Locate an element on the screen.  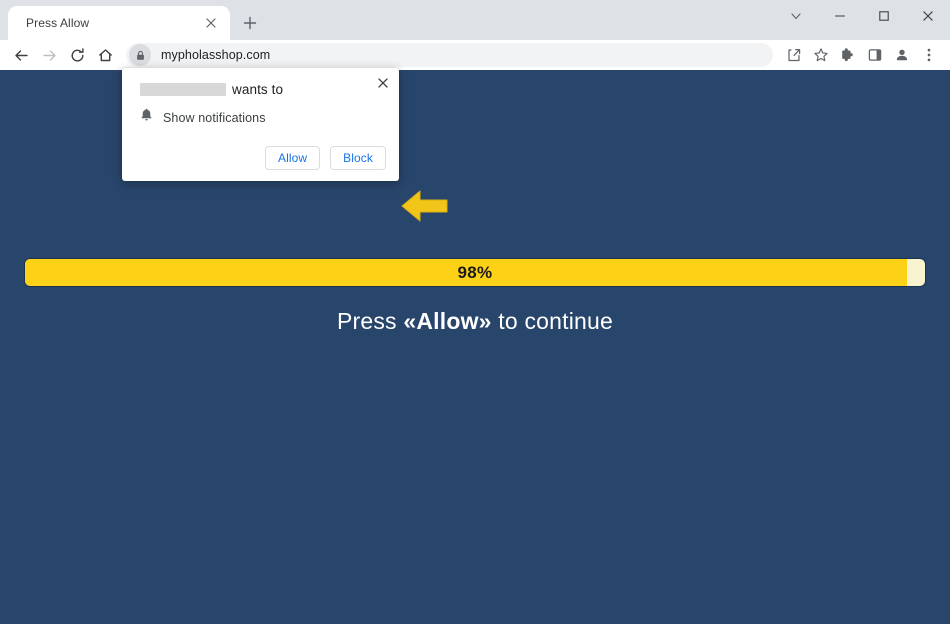
close-window-icon is located at coordinates (928, 16).